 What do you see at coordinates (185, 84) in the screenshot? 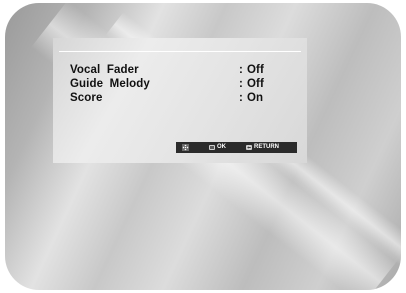
I see `menu-item-guide-melody: Guide Melody : Off` at bounding box center [185, 84].